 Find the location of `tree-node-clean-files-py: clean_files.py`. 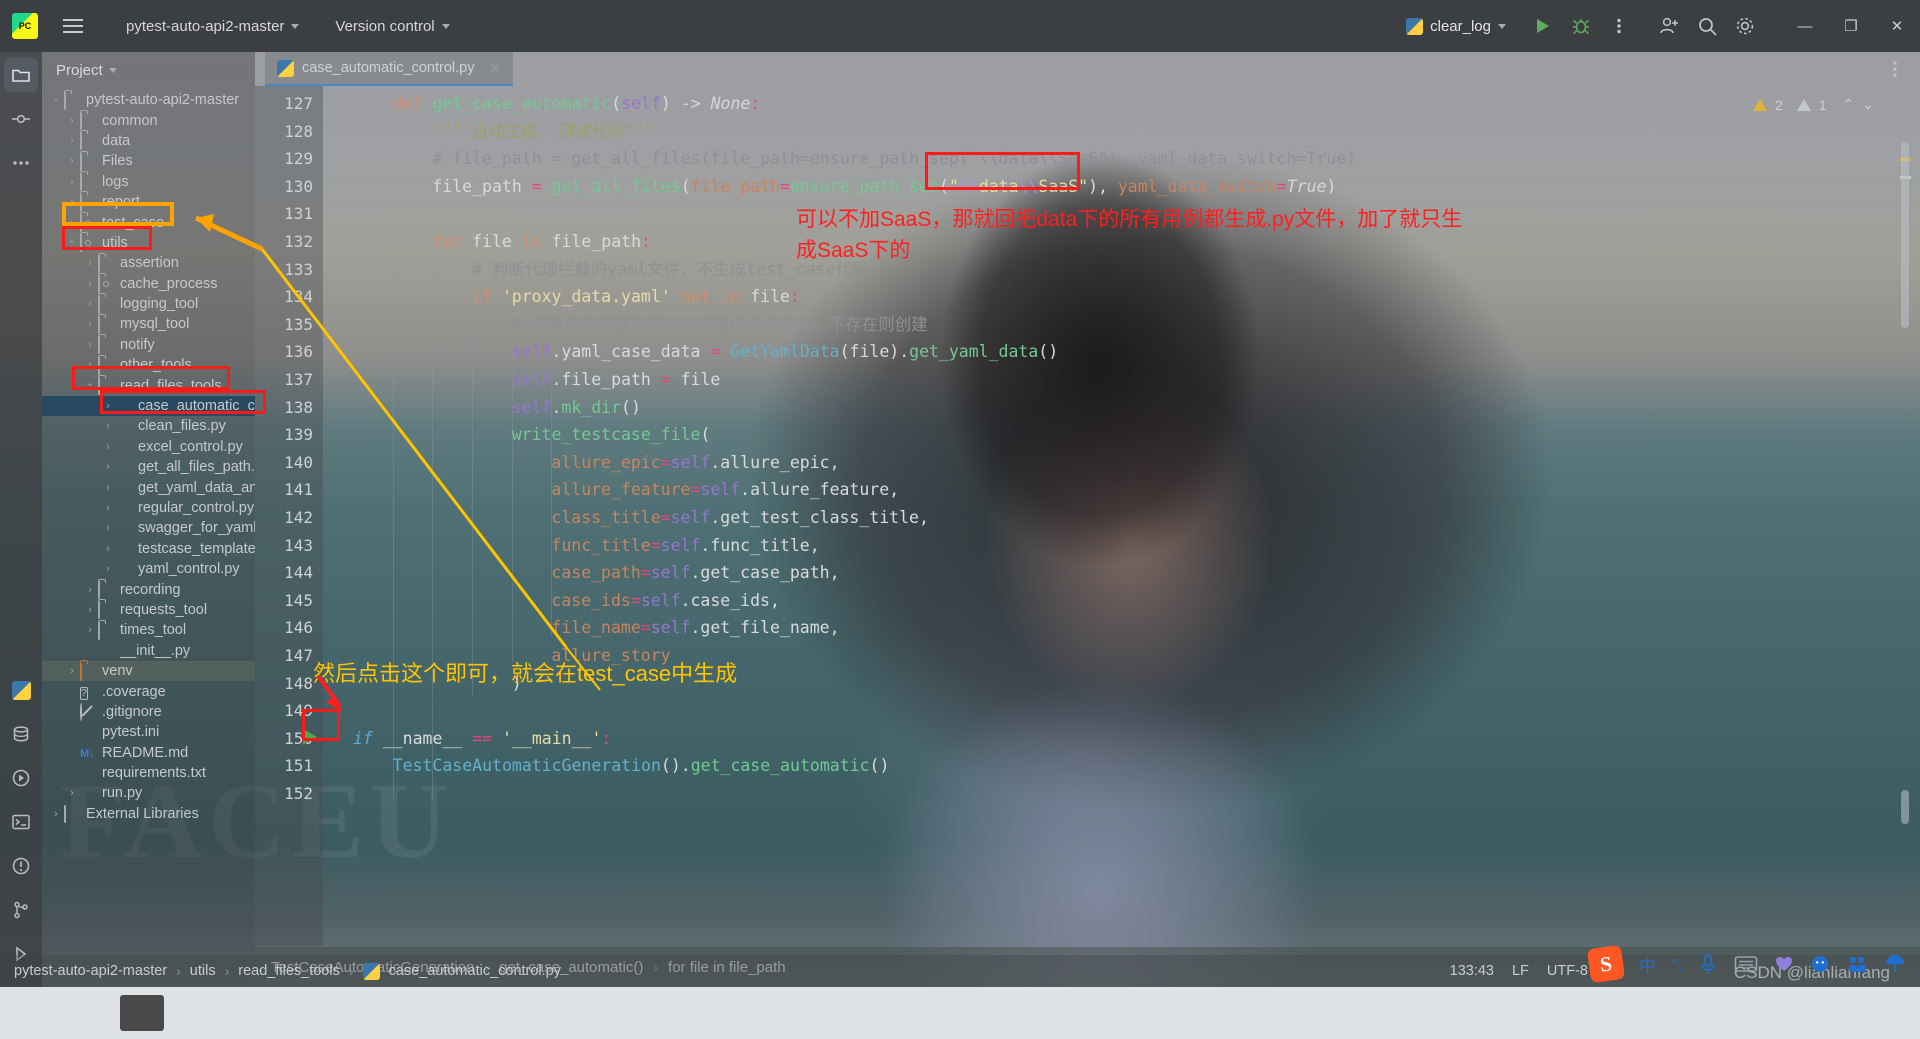

tree-node-clean-files-py: clean_files.py is located at coordinates (148, 426).